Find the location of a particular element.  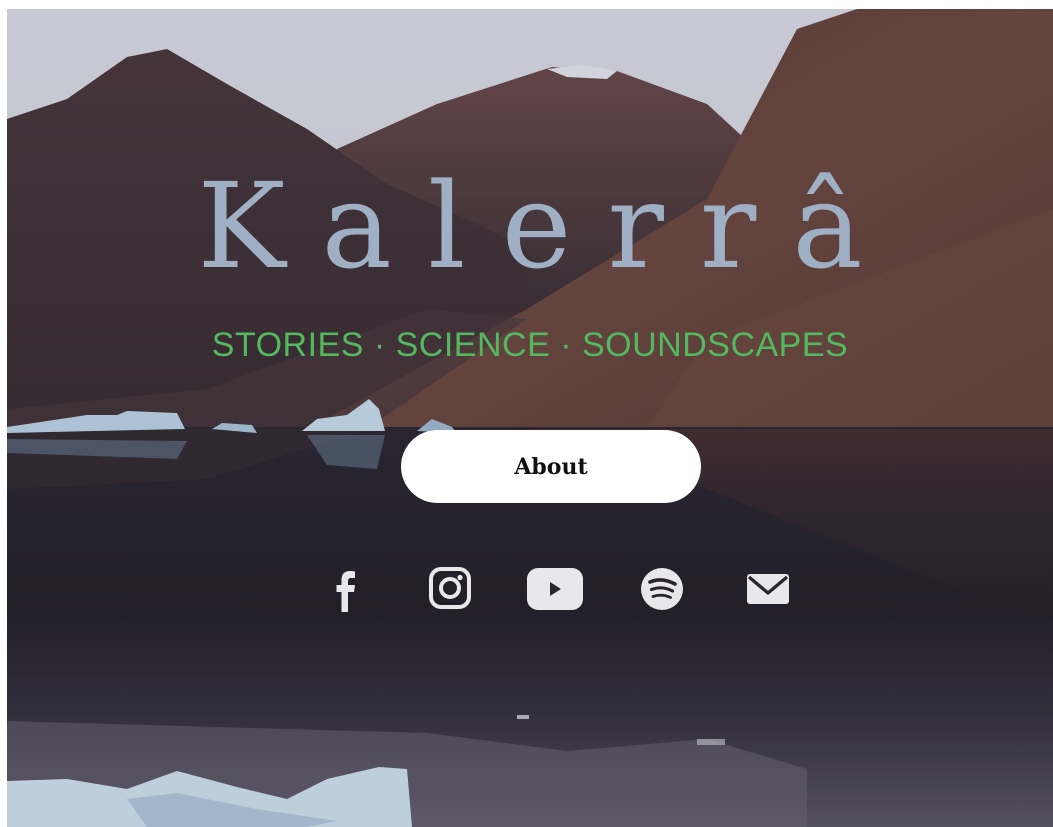

spotify-link is located at coordinates (662, 589).